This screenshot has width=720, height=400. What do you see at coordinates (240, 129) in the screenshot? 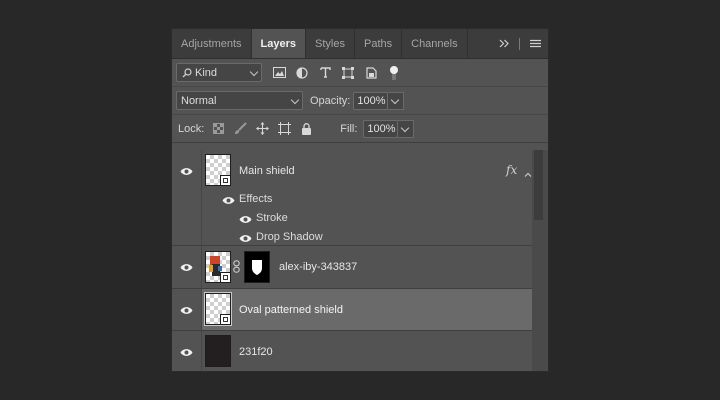
I see `lock-image-pixels-icon` at bounding box center [240, 129].